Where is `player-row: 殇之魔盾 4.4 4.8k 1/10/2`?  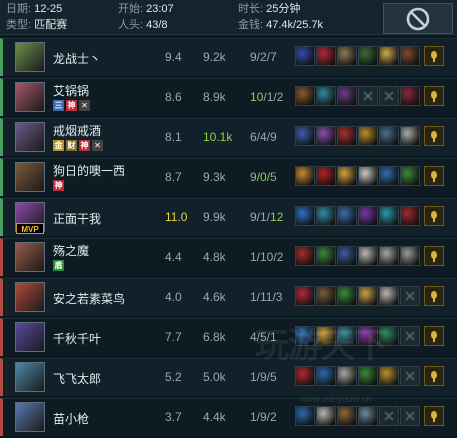
player-row: 殇之魔盾 4.4 4.8k 1/10/2 is located at coordinates (228, 257).